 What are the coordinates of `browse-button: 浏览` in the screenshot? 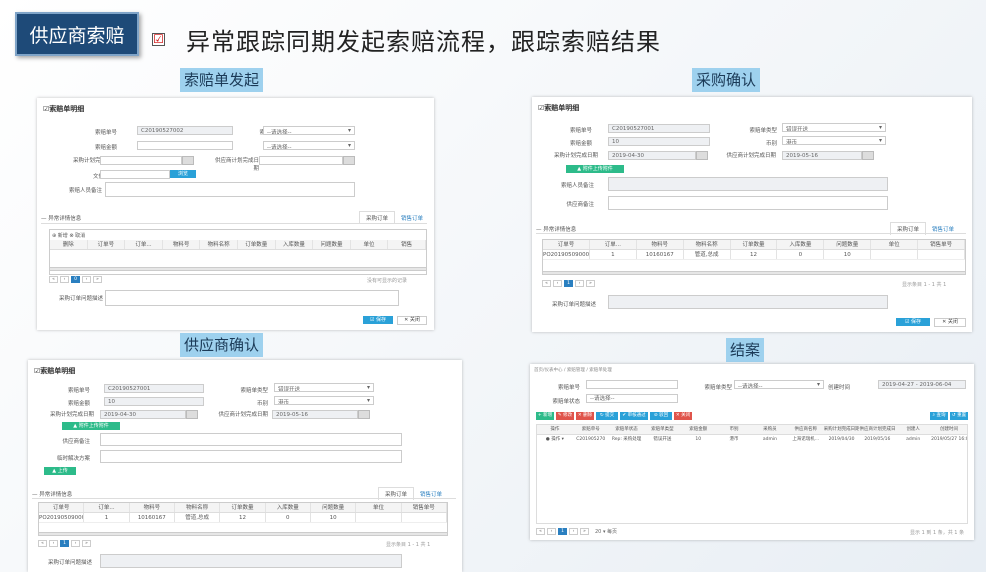 It's located at (183, 174).